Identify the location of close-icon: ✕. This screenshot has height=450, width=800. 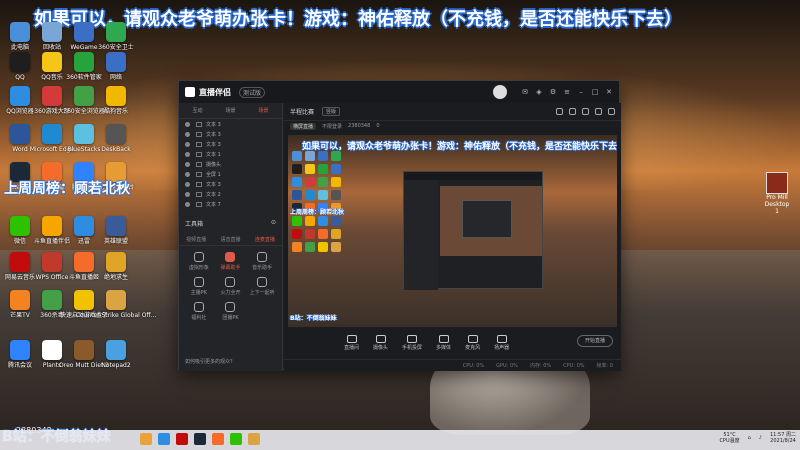
(609, 92).